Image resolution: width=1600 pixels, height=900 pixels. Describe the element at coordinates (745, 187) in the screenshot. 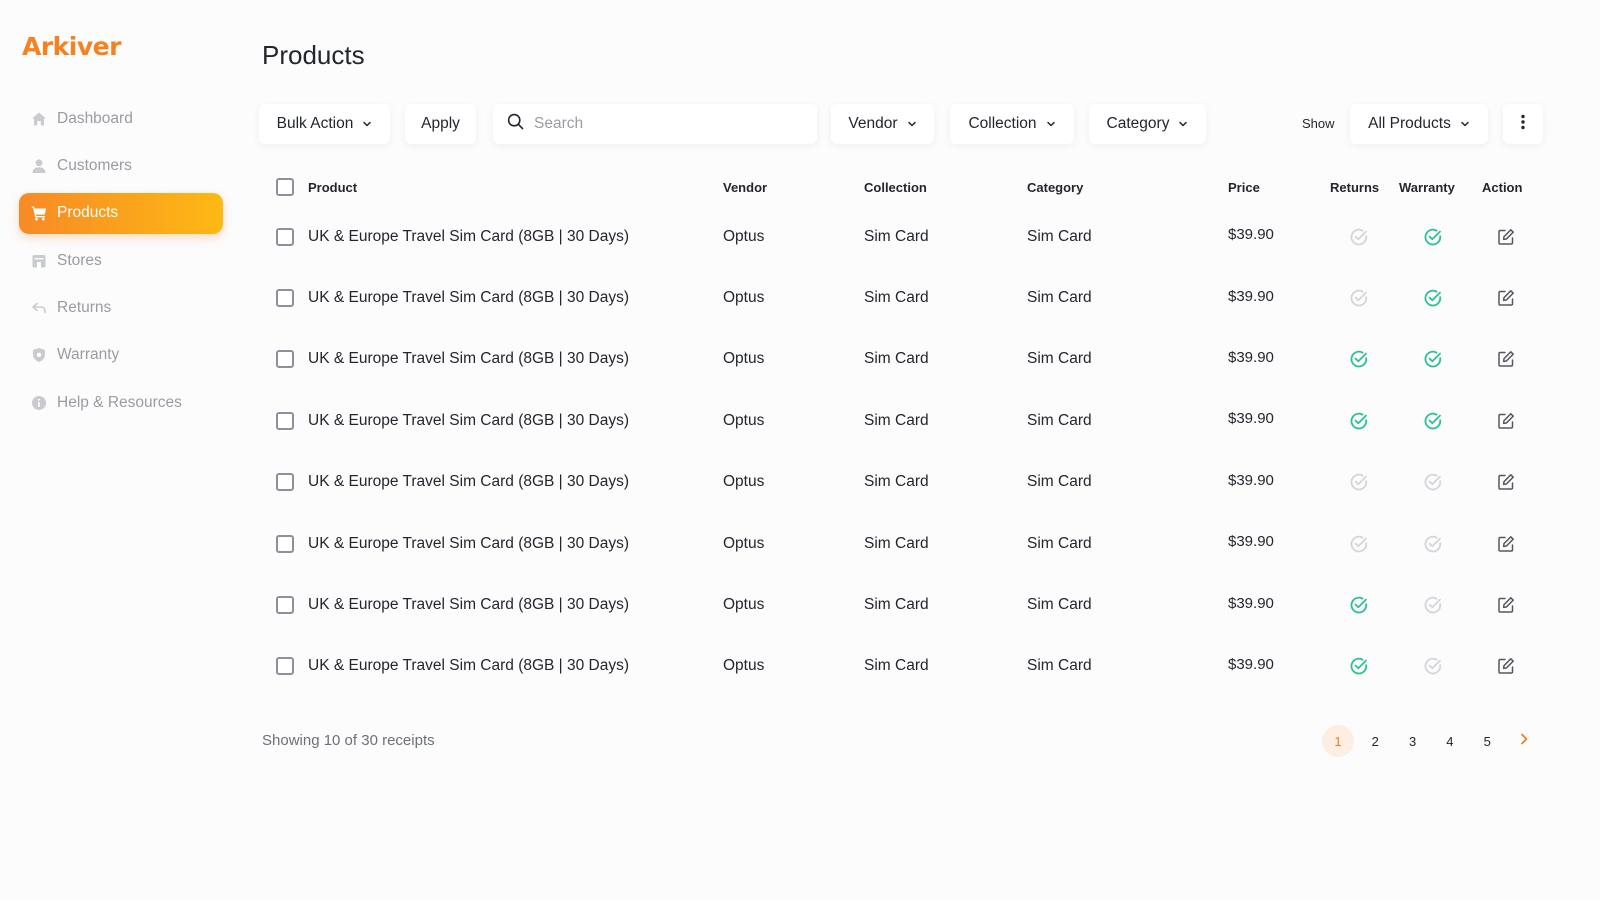

I see `header-vendor: Vendor` at that location.